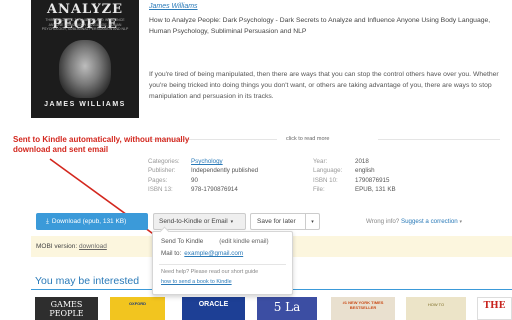  Describe the element at coordinates (383, 221) in the screenshot. I see `wrong-info-label: Wrong info?` at that location.